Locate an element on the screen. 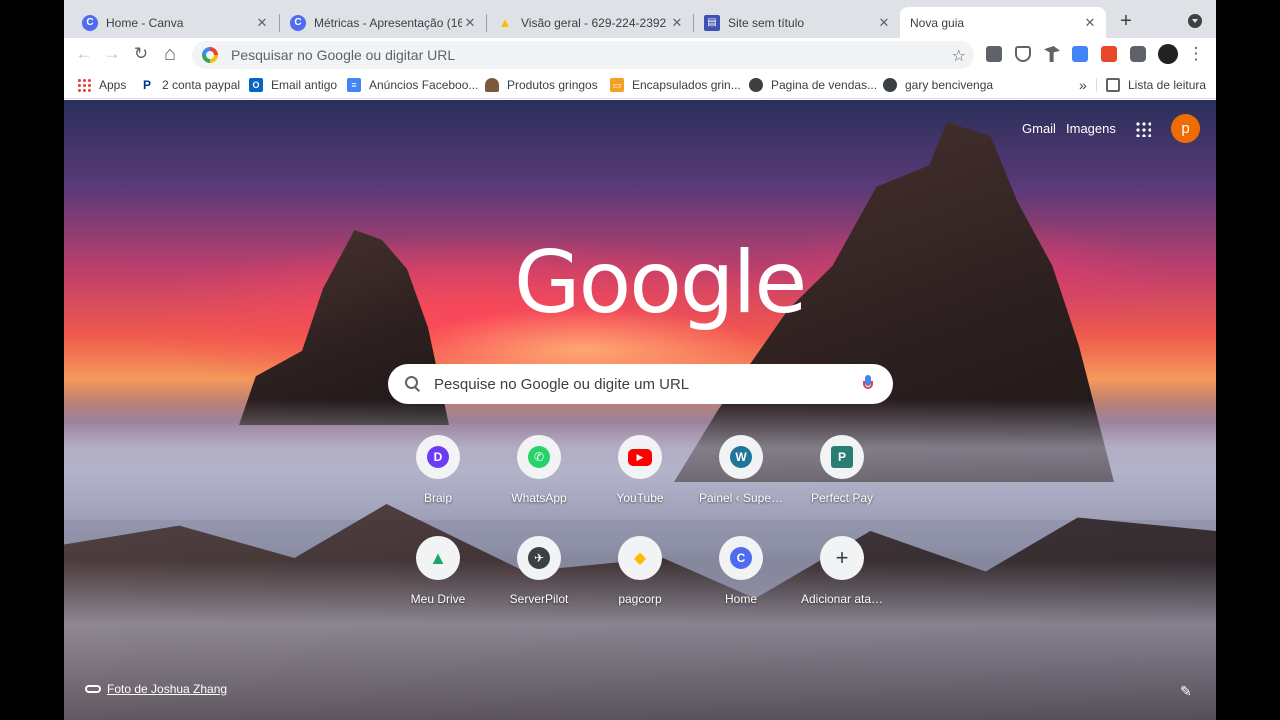  tab-site-sem-titulo: ▤ Site sem título ✕ is located at coordinates (797, 22).